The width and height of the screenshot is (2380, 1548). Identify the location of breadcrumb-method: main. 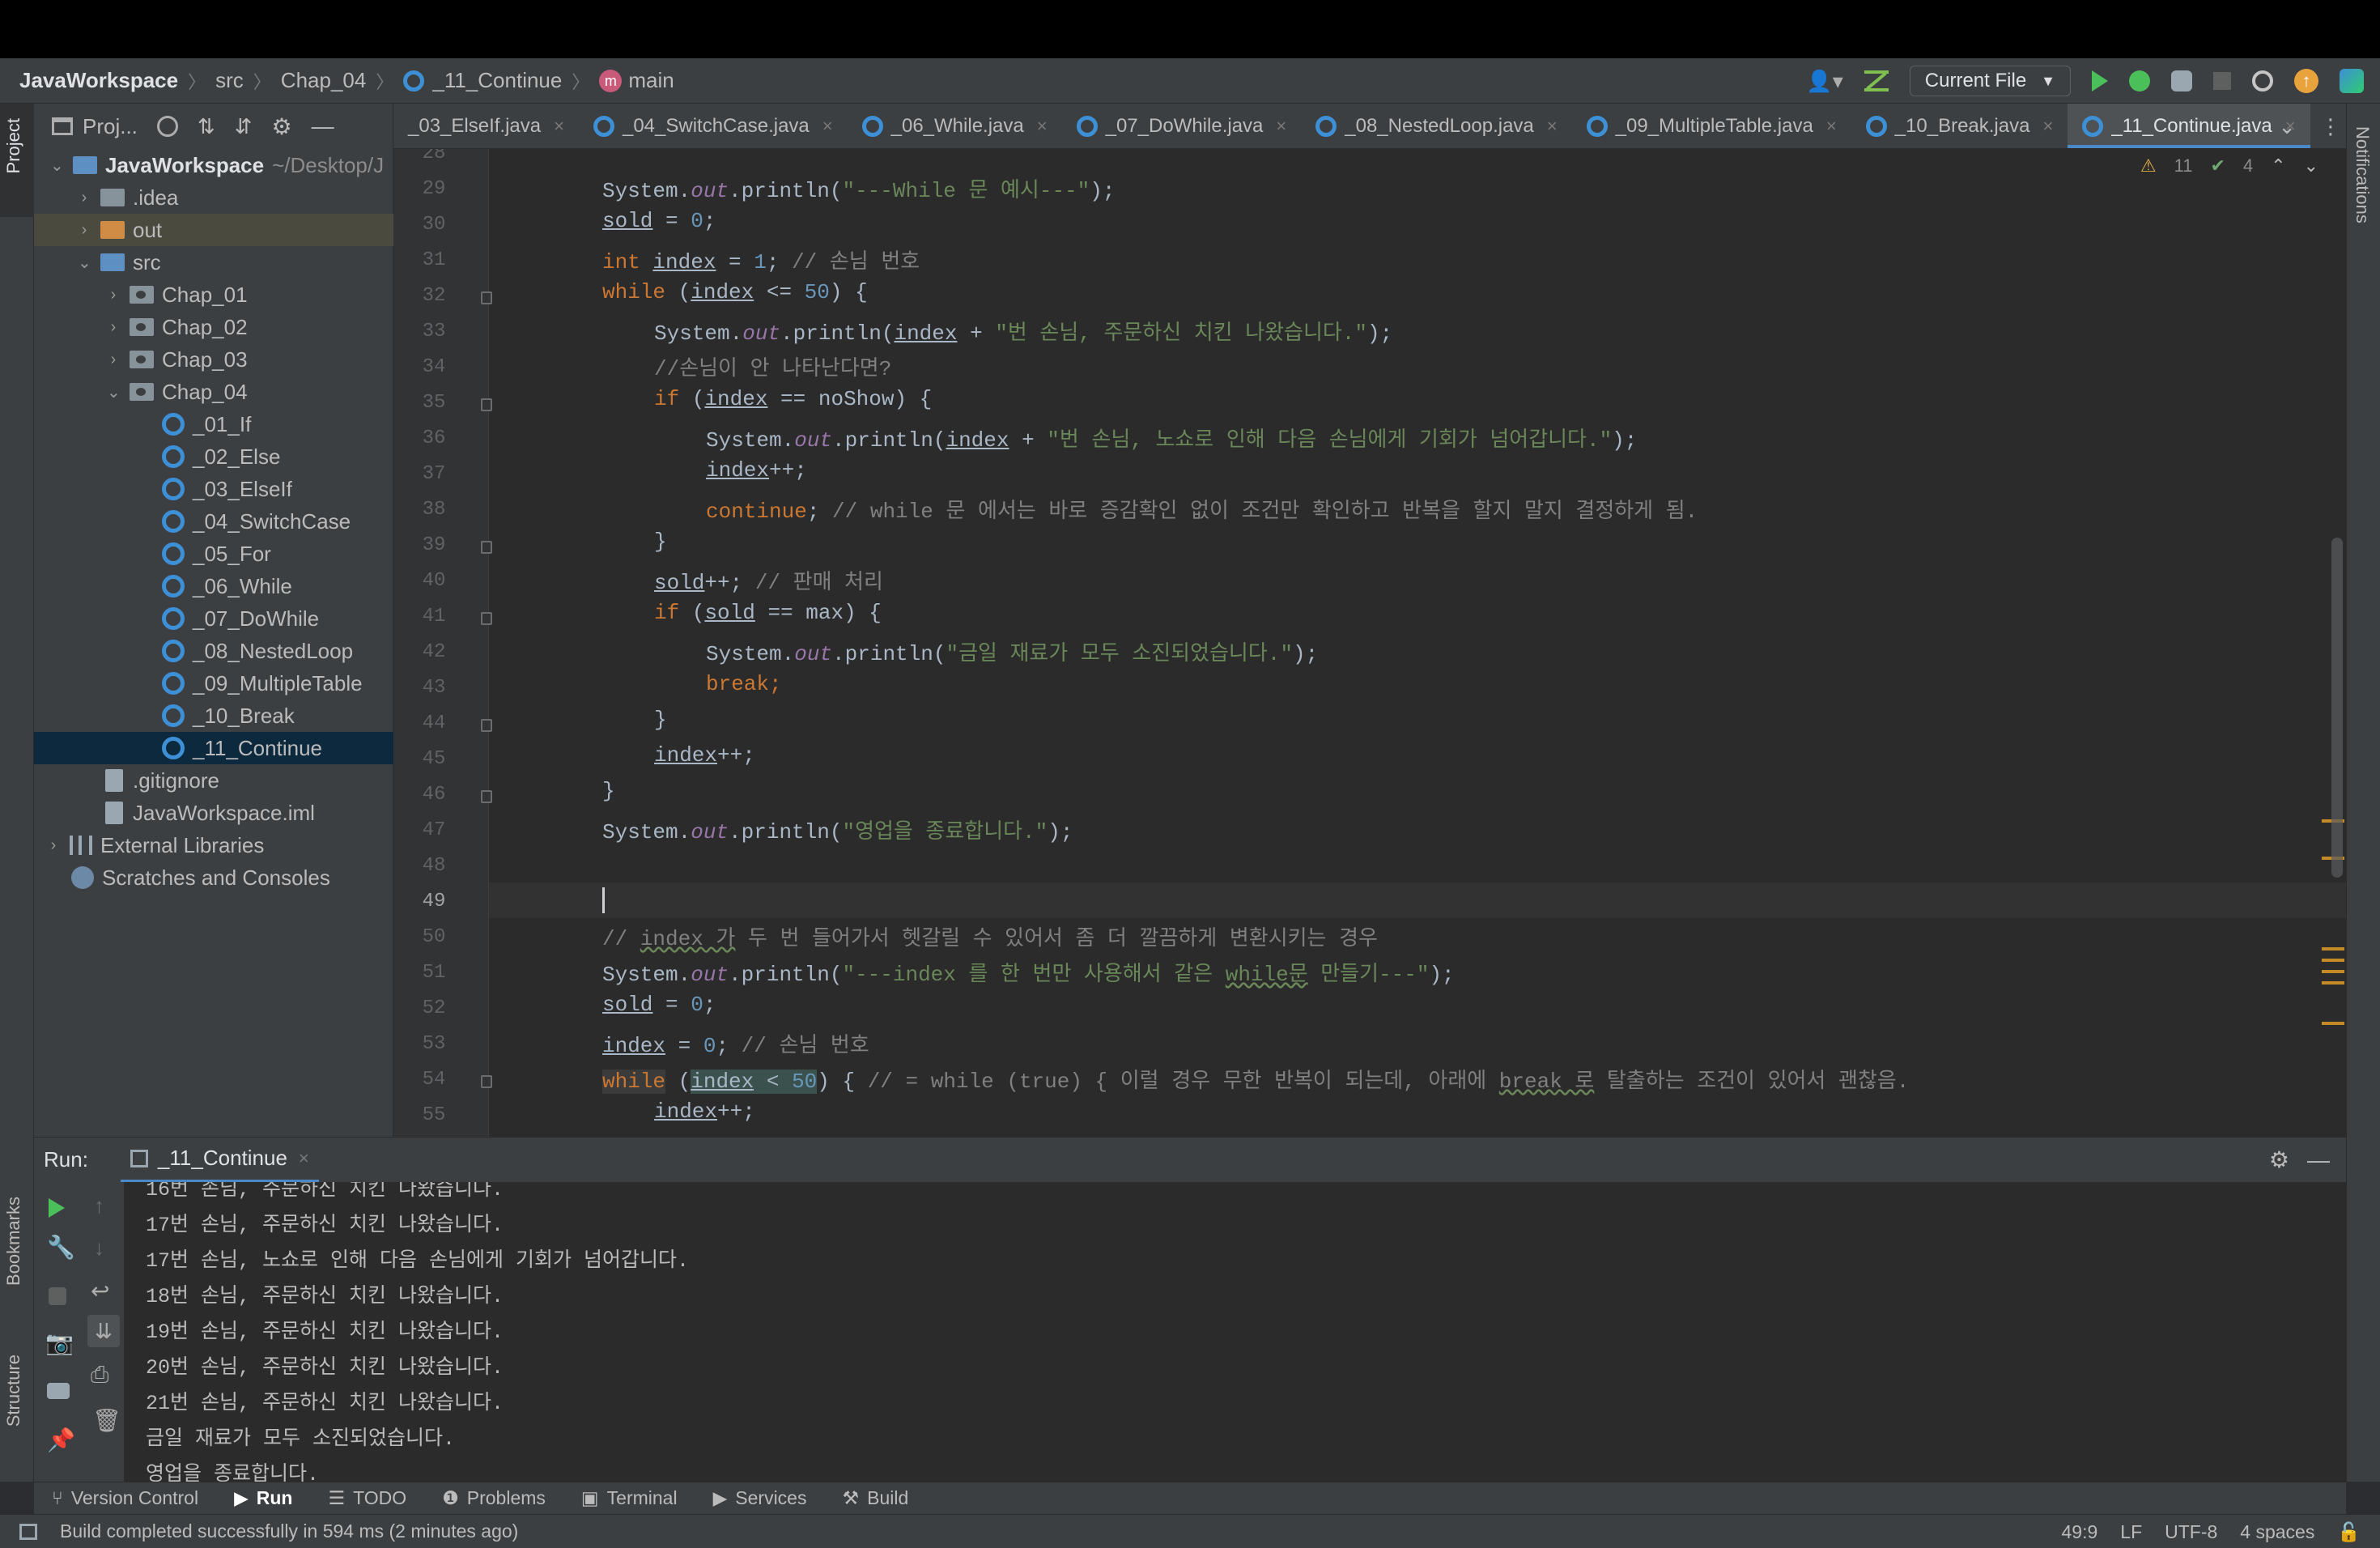
(651, 80).